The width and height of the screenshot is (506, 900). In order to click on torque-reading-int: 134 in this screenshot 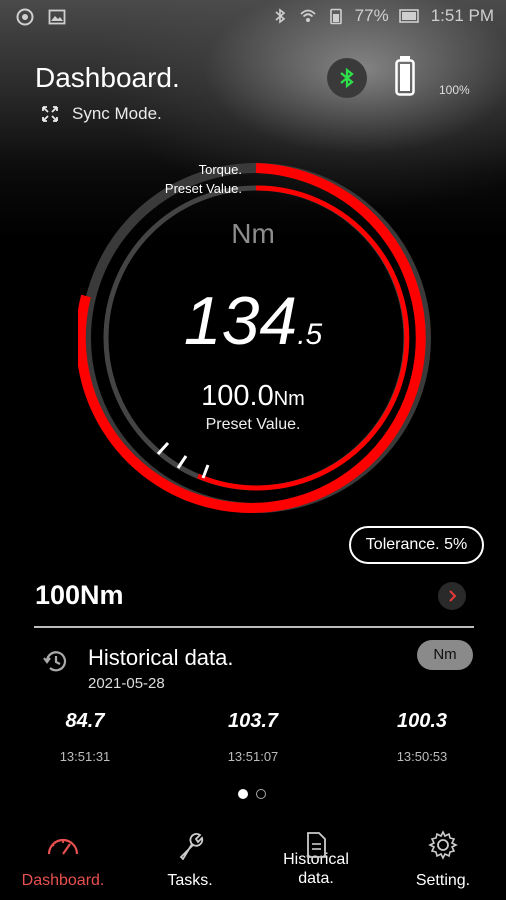, I will do `click(240, 321)`.